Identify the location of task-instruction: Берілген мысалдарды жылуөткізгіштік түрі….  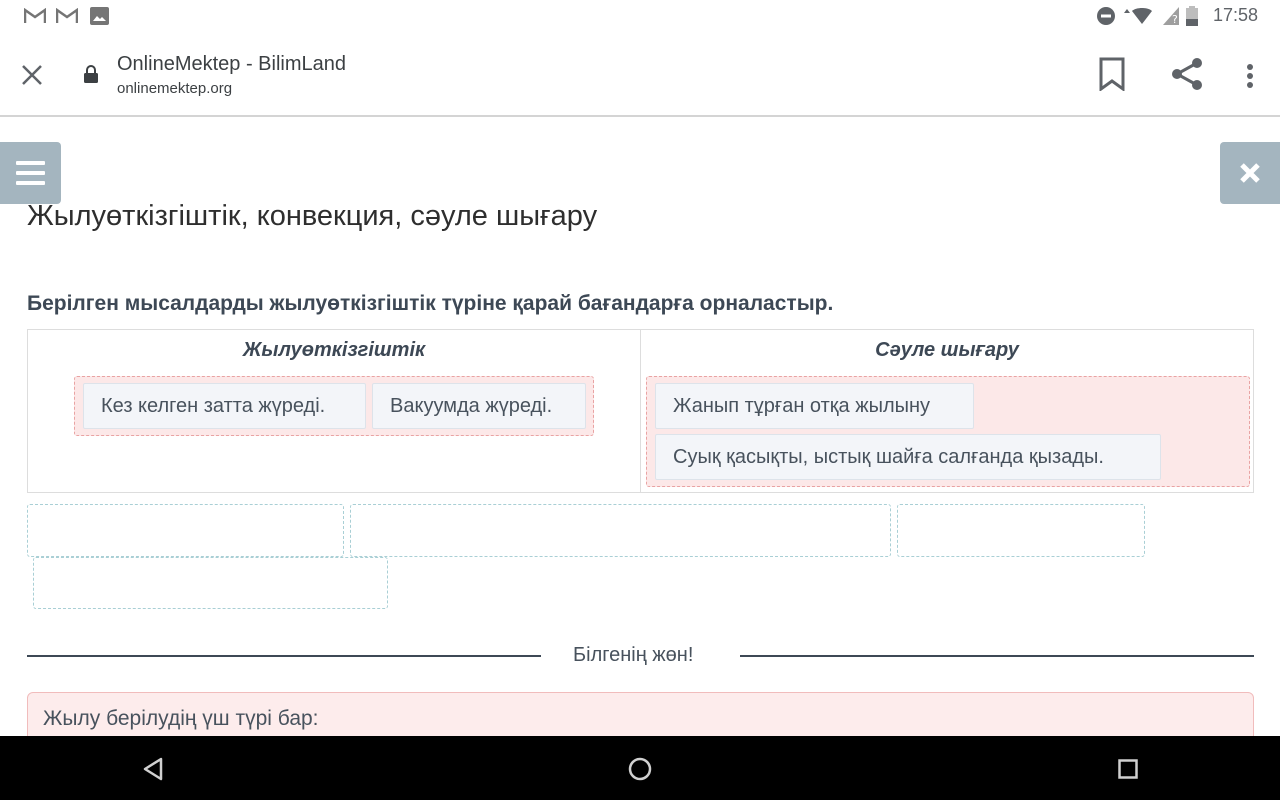
(430, 303).